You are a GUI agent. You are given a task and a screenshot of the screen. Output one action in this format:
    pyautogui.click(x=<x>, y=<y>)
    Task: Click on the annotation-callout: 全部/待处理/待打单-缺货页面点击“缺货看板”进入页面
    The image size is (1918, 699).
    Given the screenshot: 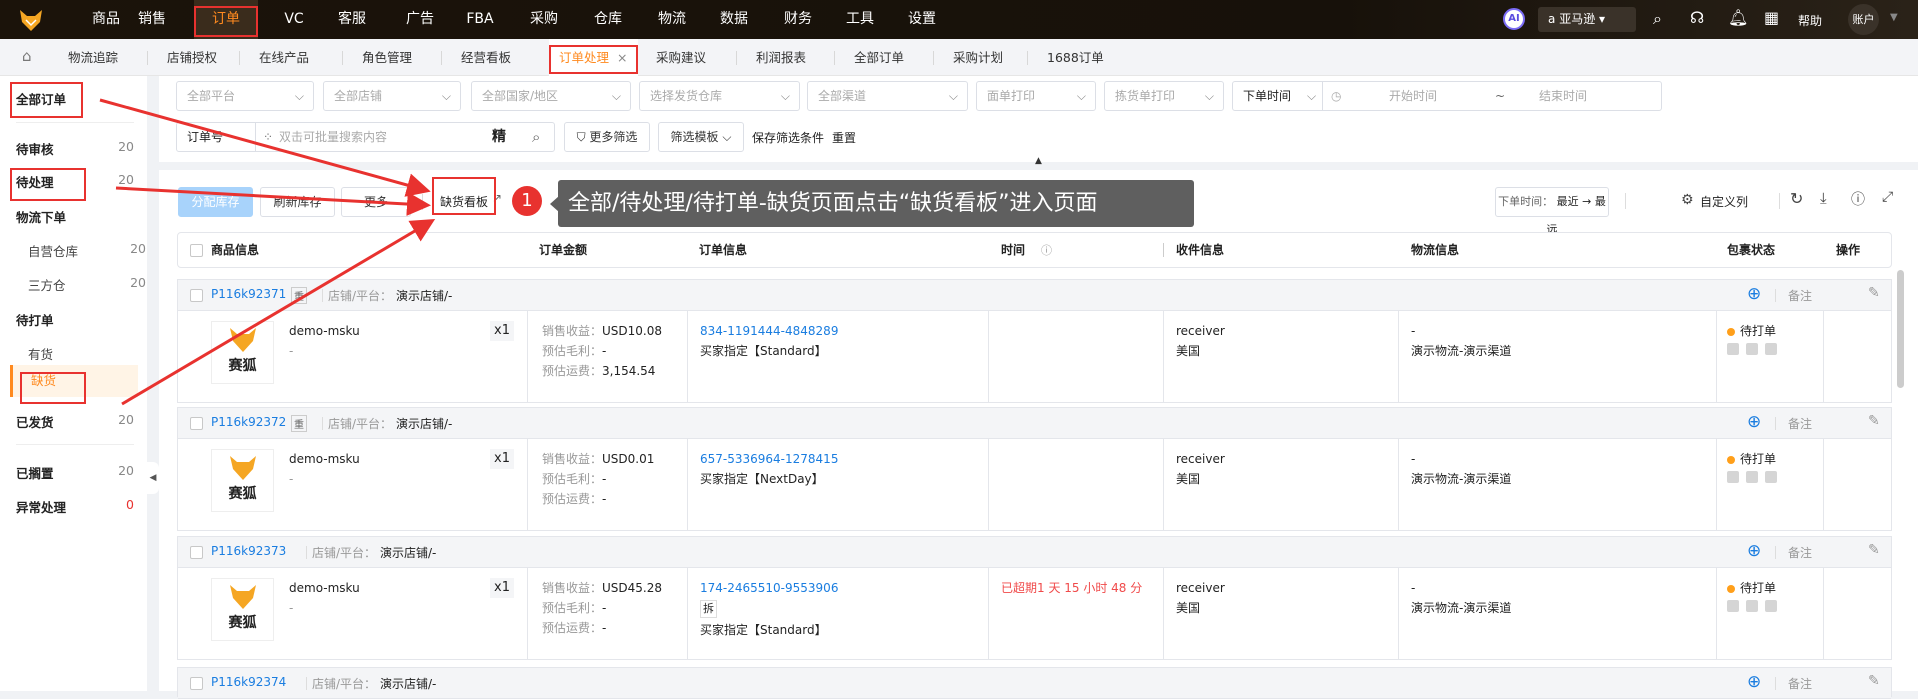 What is the action you would take?
    pyautogui.click(x=876, y=203)
    